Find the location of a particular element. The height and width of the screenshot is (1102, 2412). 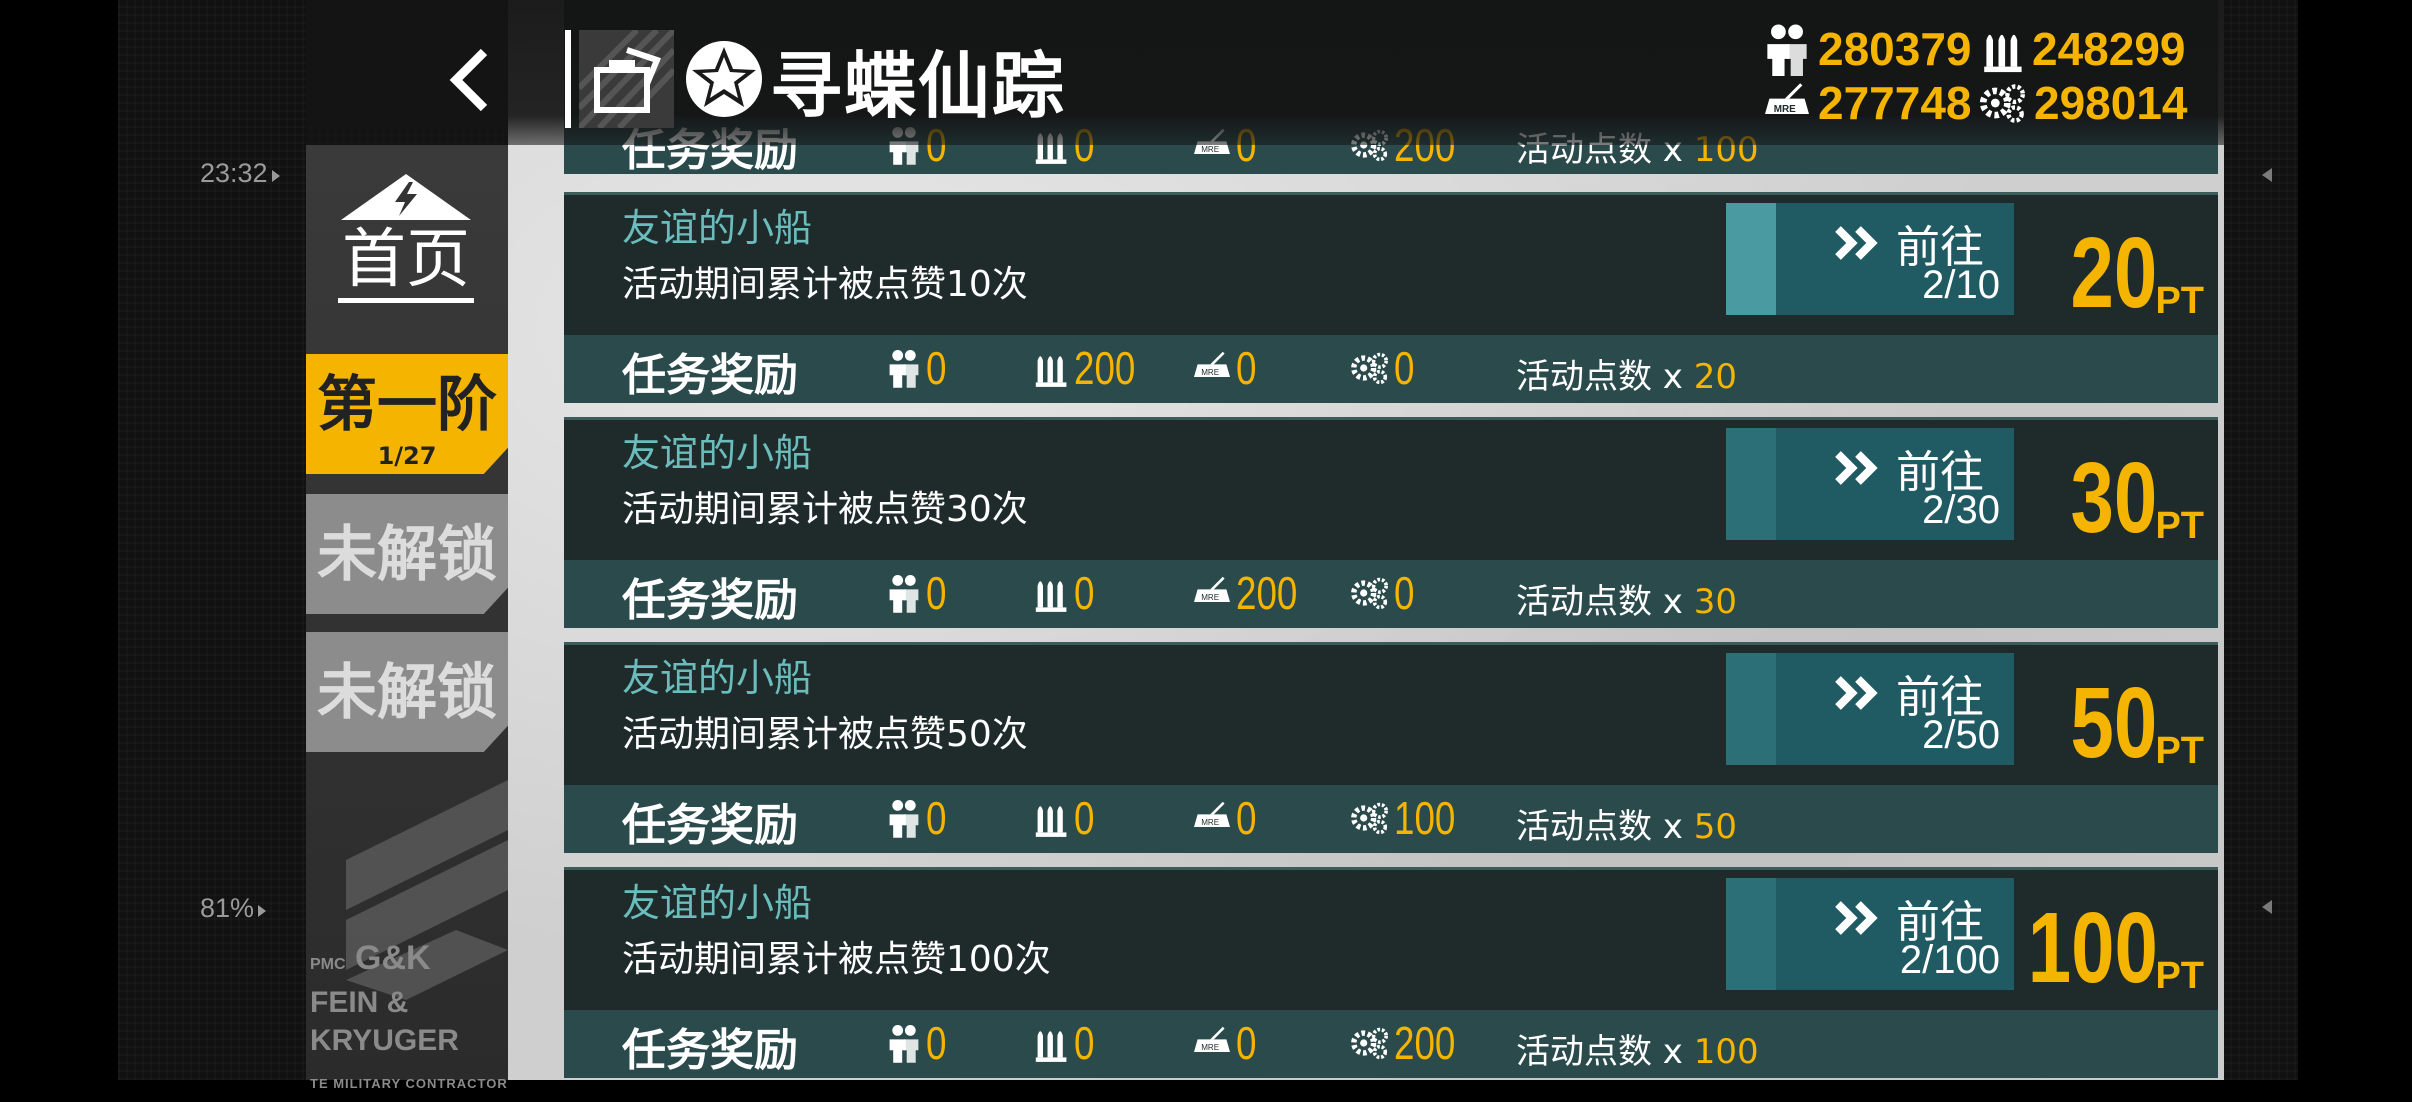

goto-button: 前往 2/10 is located at coordinates (1870, 259).